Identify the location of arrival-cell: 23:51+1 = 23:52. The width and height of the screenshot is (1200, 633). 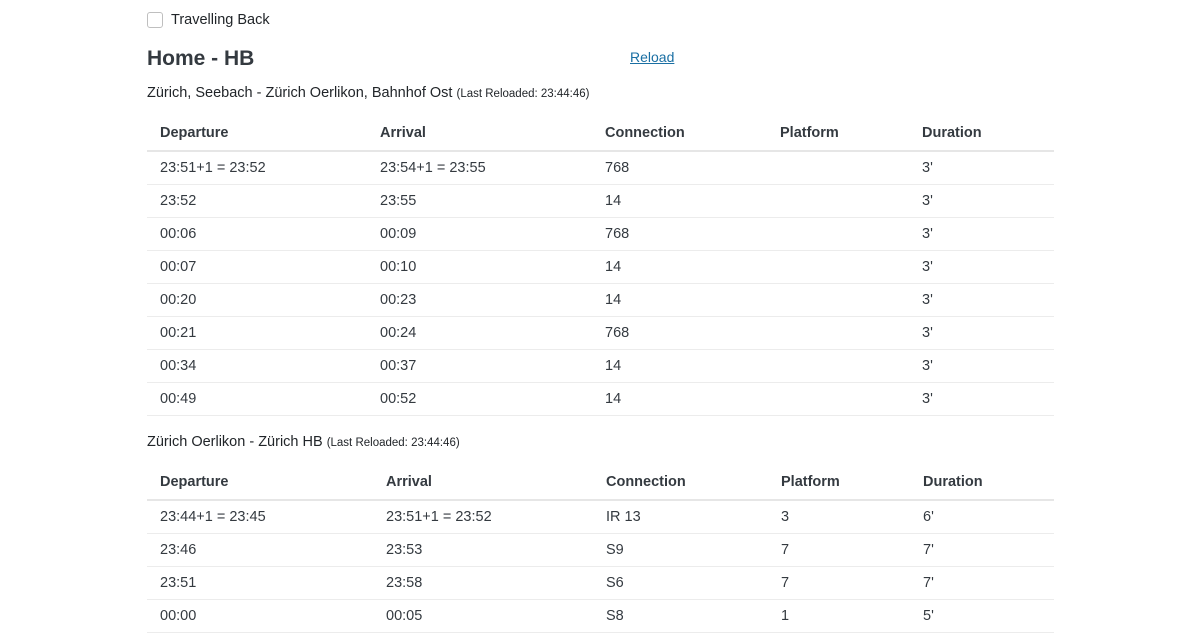
(483, 517).